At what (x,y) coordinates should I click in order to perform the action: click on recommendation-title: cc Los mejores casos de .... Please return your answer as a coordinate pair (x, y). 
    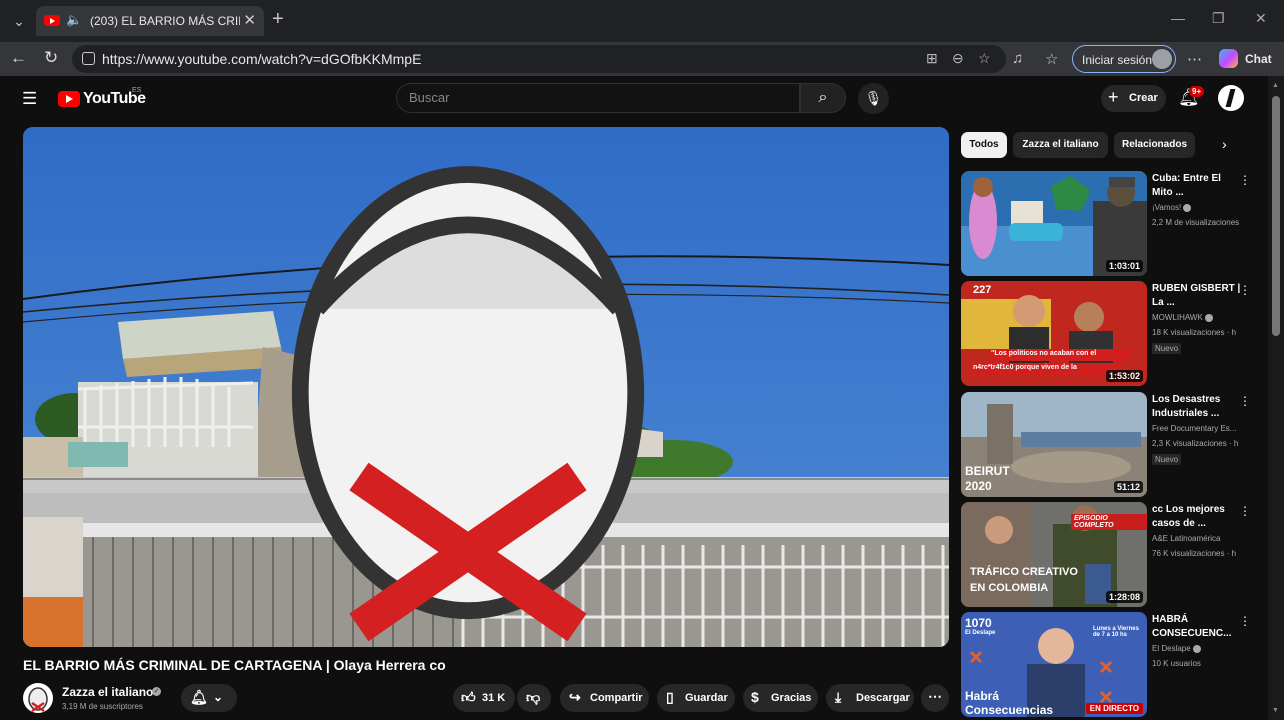
    Looking at the image, I should click on (1197, 517).